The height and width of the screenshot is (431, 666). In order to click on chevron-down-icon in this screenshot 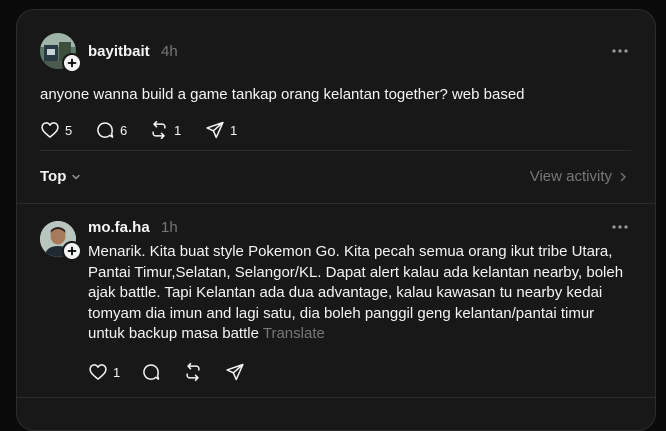, I will do `click(76, 176)`.